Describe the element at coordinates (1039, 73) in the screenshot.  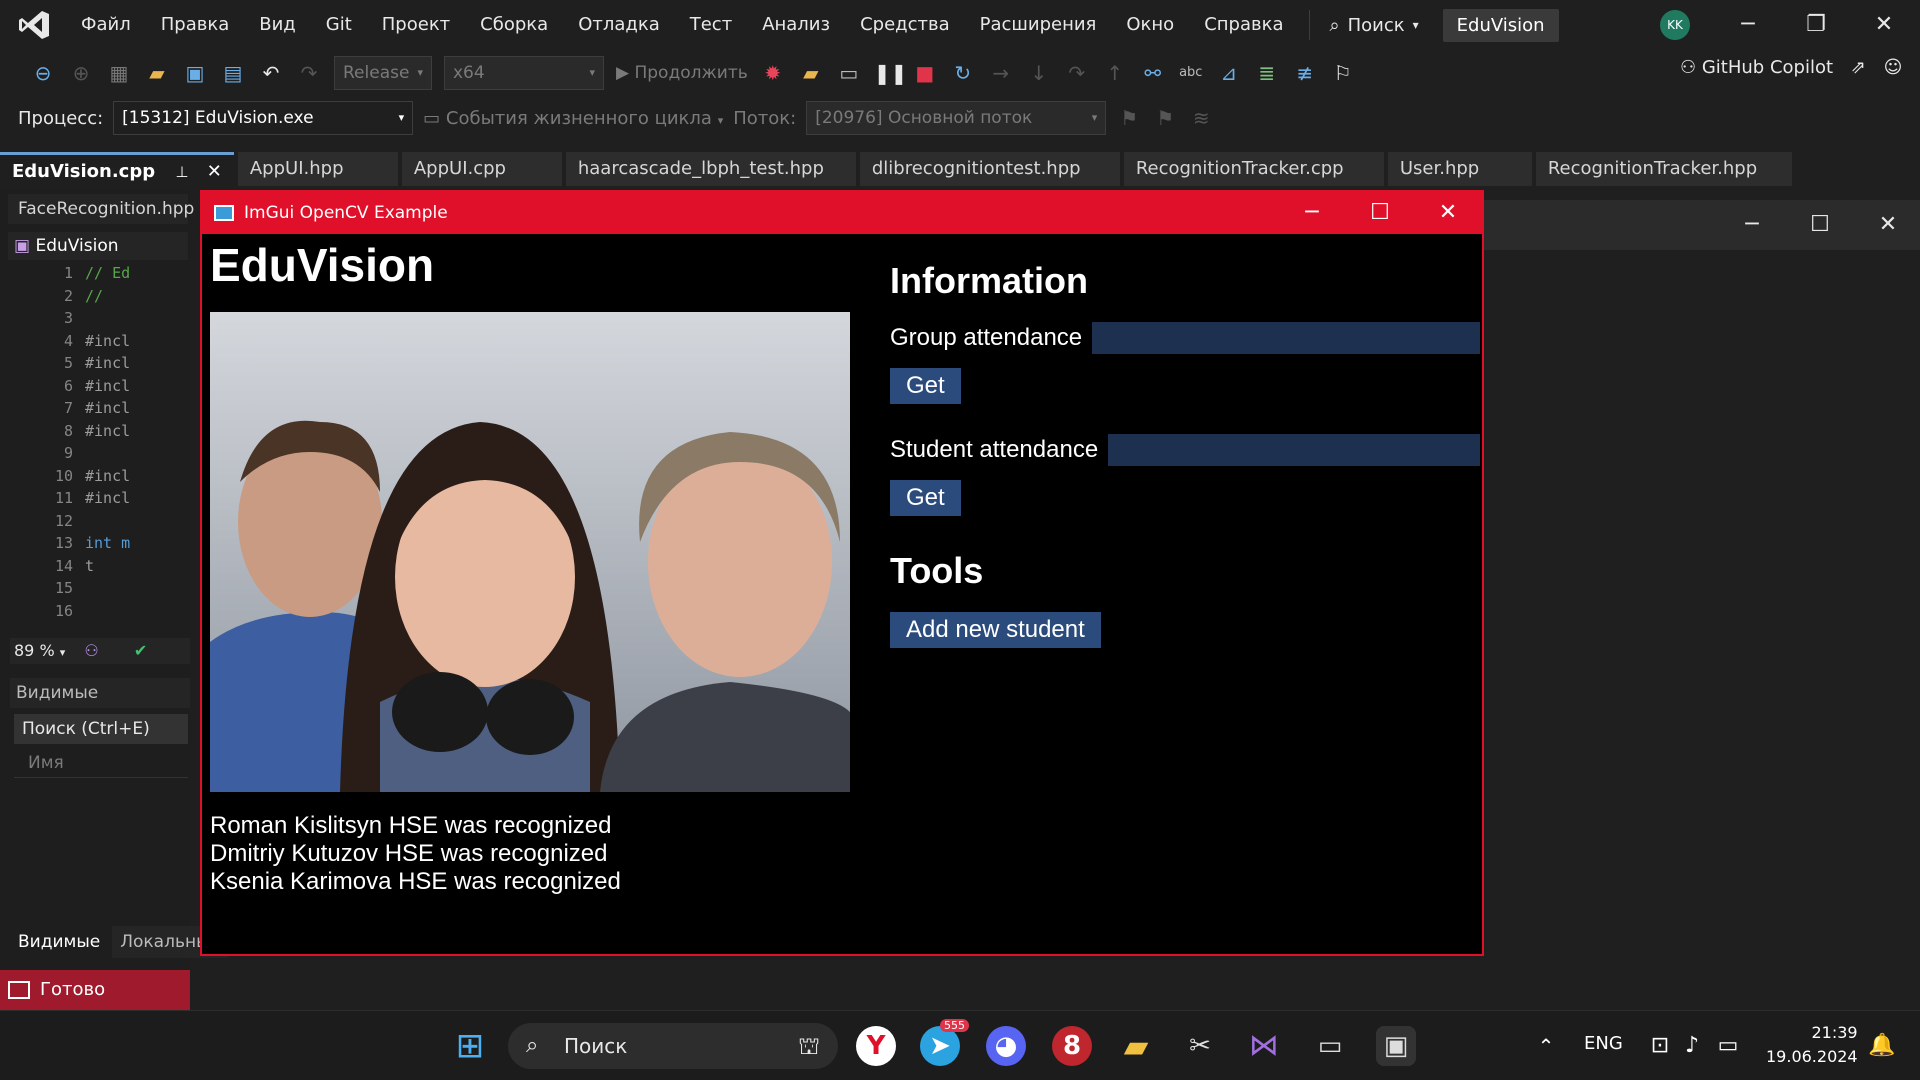
I see `step-into-icon: ↓` at that location.